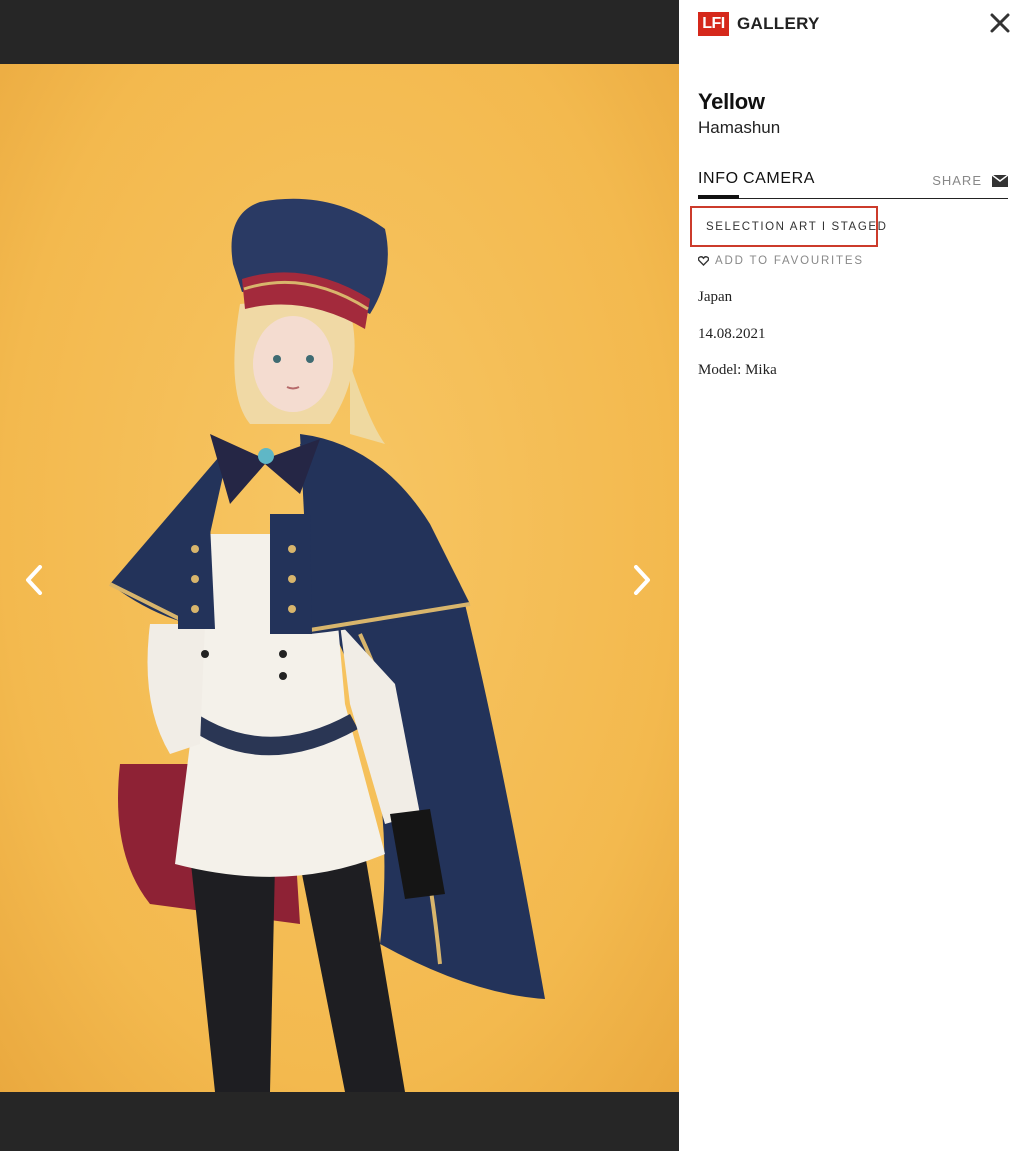 Image resolution: width=1024 pixels, height=1151 pixels. What do you see at coordinates (703, 261) in the screenshot?
I see `heart-icon` at bounding box center [703, 261].